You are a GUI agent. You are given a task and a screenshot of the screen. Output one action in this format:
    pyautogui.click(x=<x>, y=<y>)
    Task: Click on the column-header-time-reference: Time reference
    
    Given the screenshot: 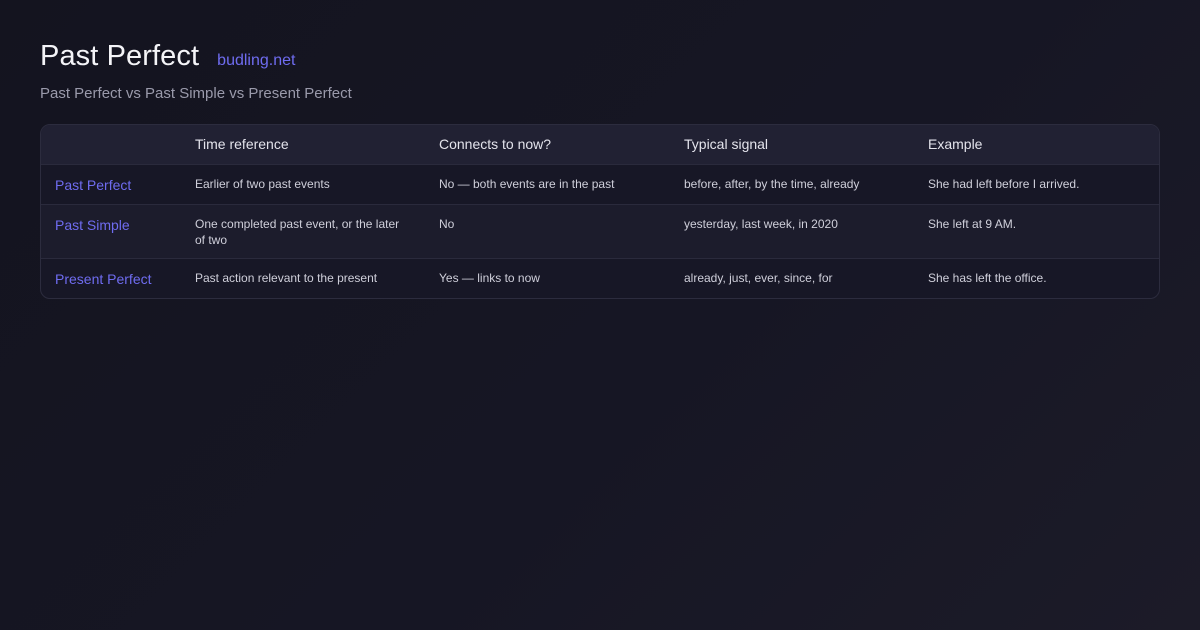 What is the action you would take?
    pyautogui.click(x=242, y=144)
    